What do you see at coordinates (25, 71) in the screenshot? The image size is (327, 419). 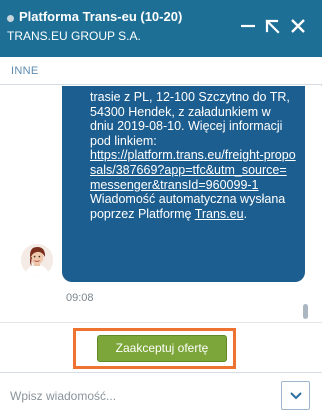 I see `section-label: INNE` at bounding box center [25, 71].